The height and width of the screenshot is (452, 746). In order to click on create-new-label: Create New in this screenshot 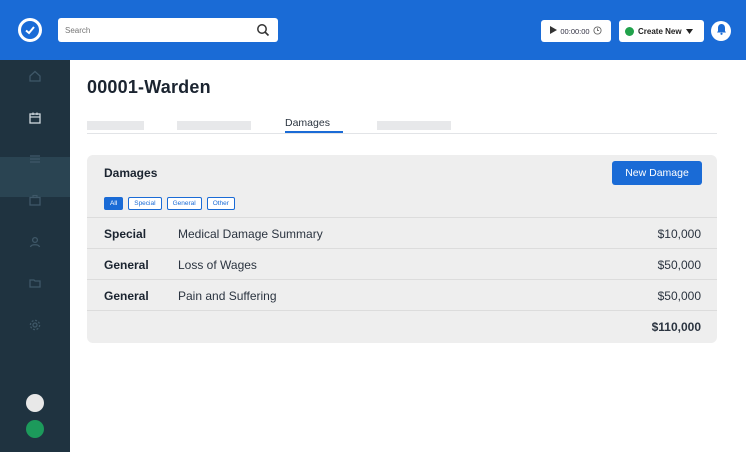, I will do `click(660, 31)`.